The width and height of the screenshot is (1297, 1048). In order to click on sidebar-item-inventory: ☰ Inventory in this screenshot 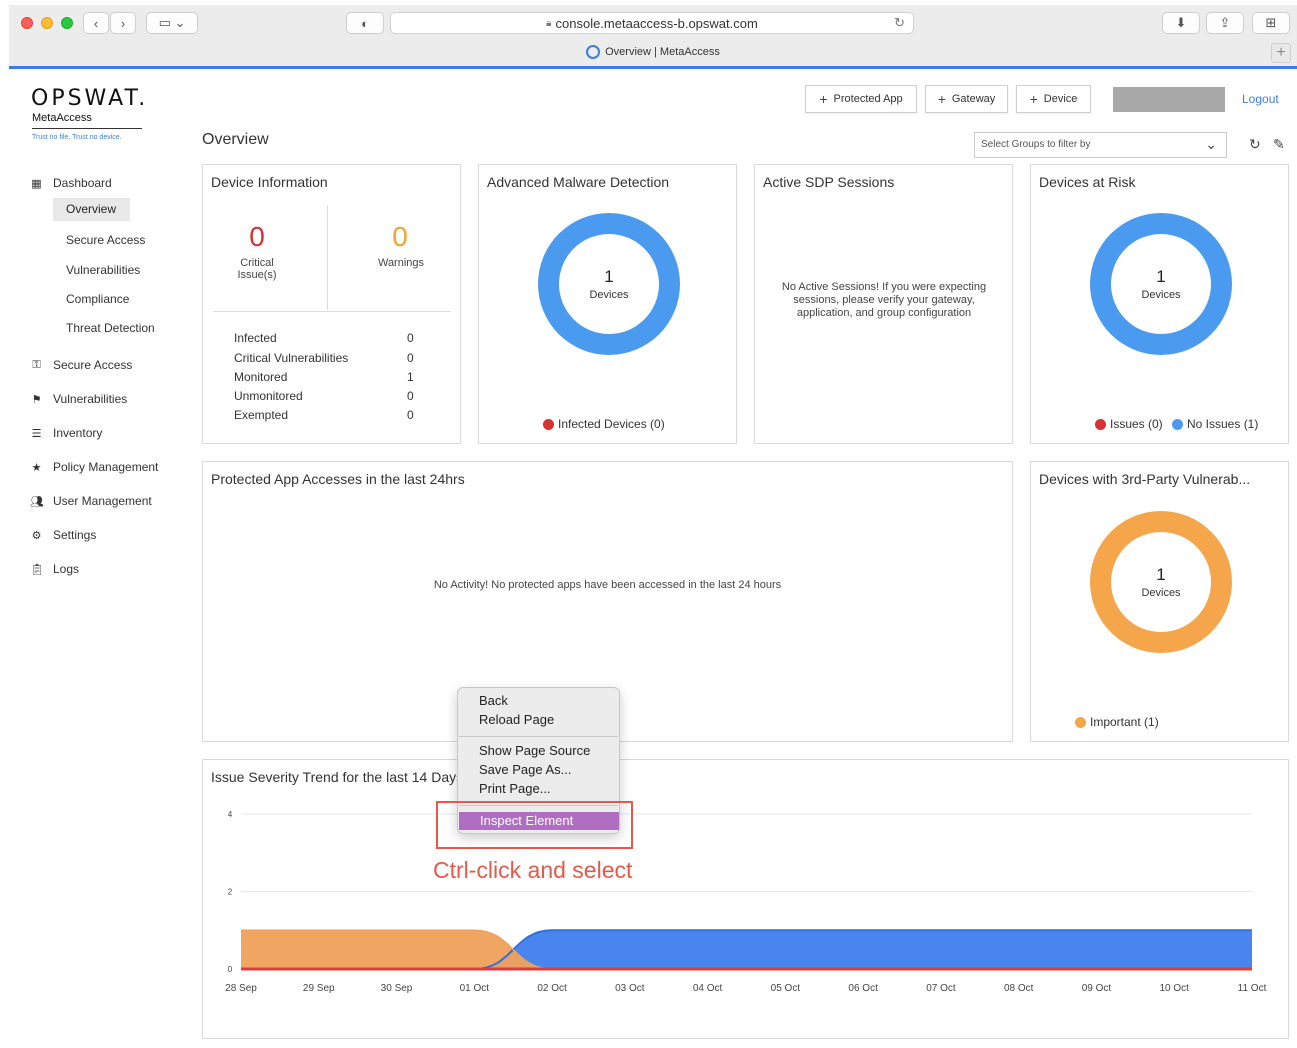, I will do `click(66, 433)`.